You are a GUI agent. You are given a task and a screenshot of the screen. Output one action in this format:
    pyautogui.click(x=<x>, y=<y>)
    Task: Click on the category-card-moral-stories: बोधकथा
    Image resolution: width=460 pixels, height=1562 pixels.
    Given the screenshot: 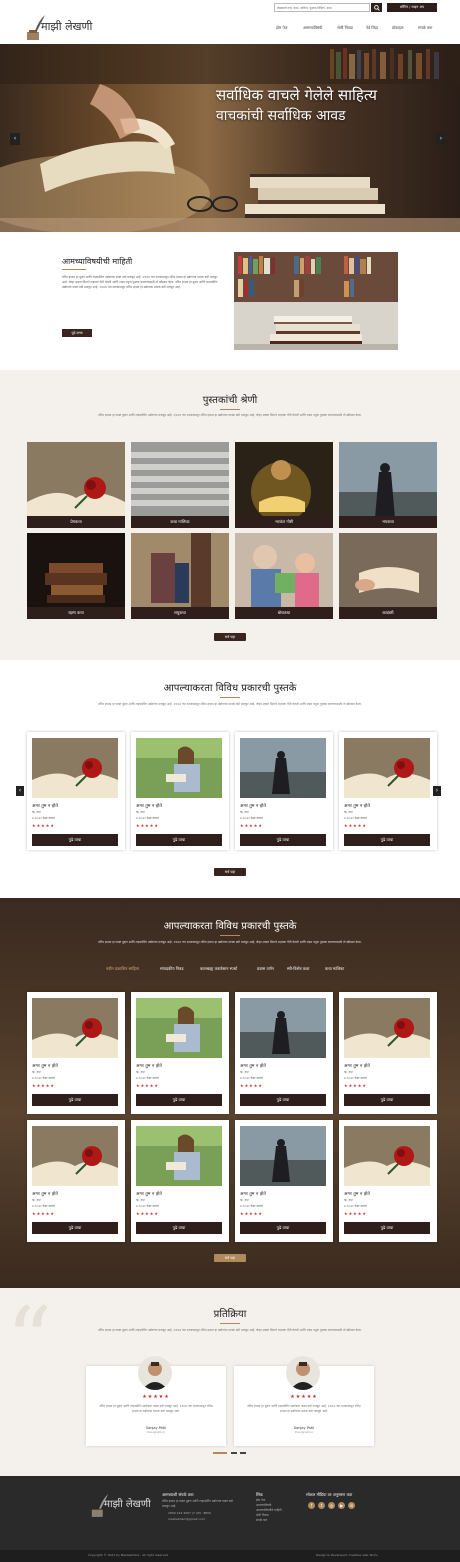 What is the action you would take?
    pyautogui.click(x=284, y=576)
    